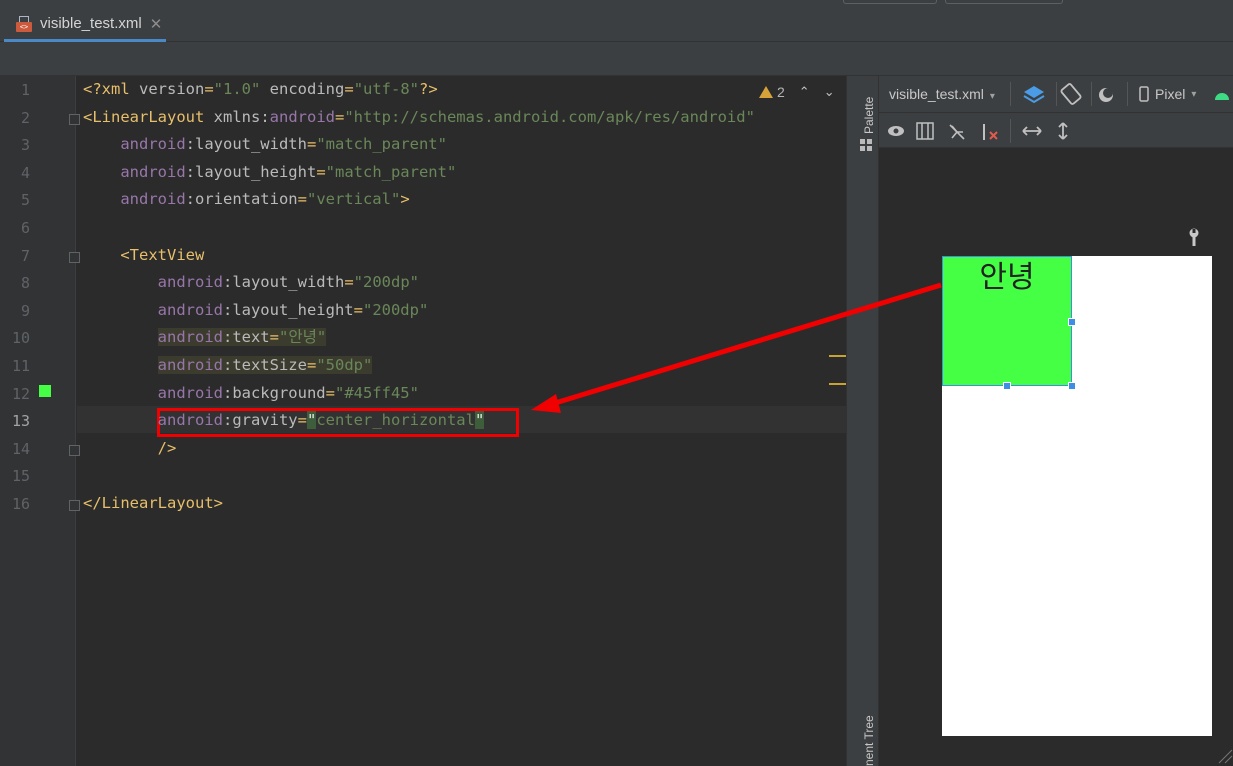  What do you see at coordinates (990, 132) in the screenshot?
I see `clear-constraints-icon` at bounding box center [990, 132].